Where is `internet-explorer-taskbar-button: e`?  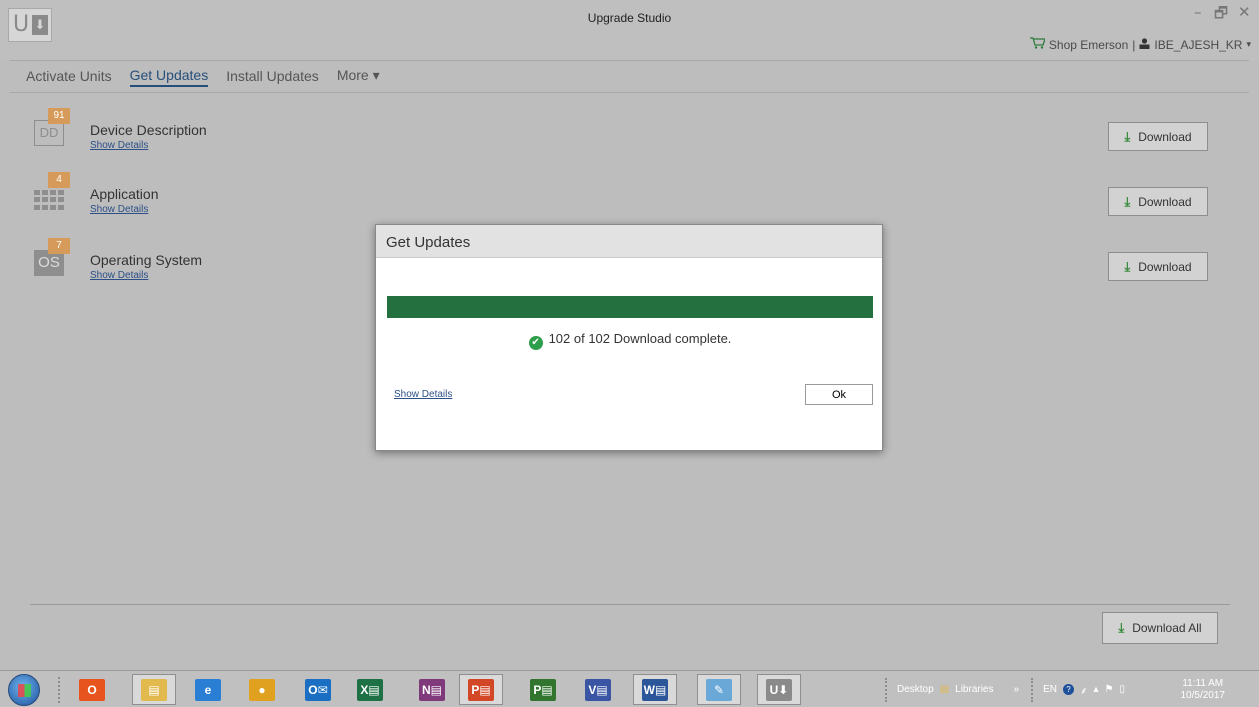
internet-explorer-taskbar-button: e is located at coordinates (208, 689).